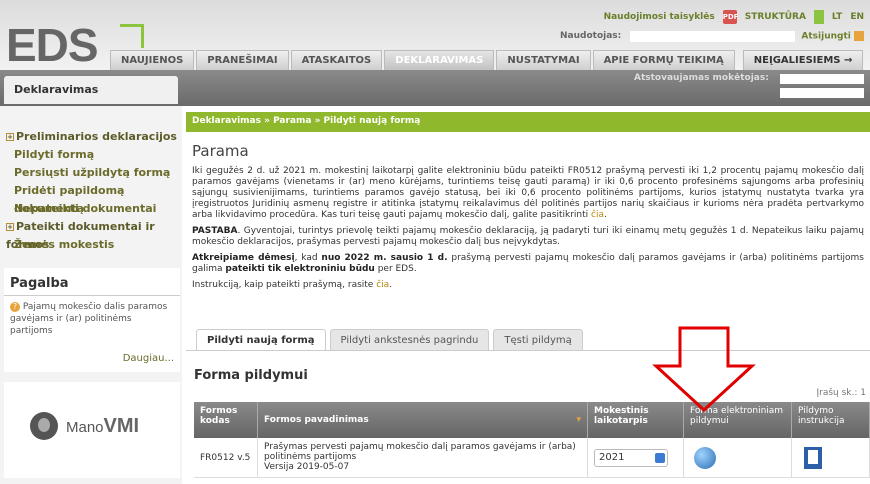 The height and width of the screenshot is (484, 870). I want to click on sidebar-item-zemes: Žemės mokestis, so click(94, 245).